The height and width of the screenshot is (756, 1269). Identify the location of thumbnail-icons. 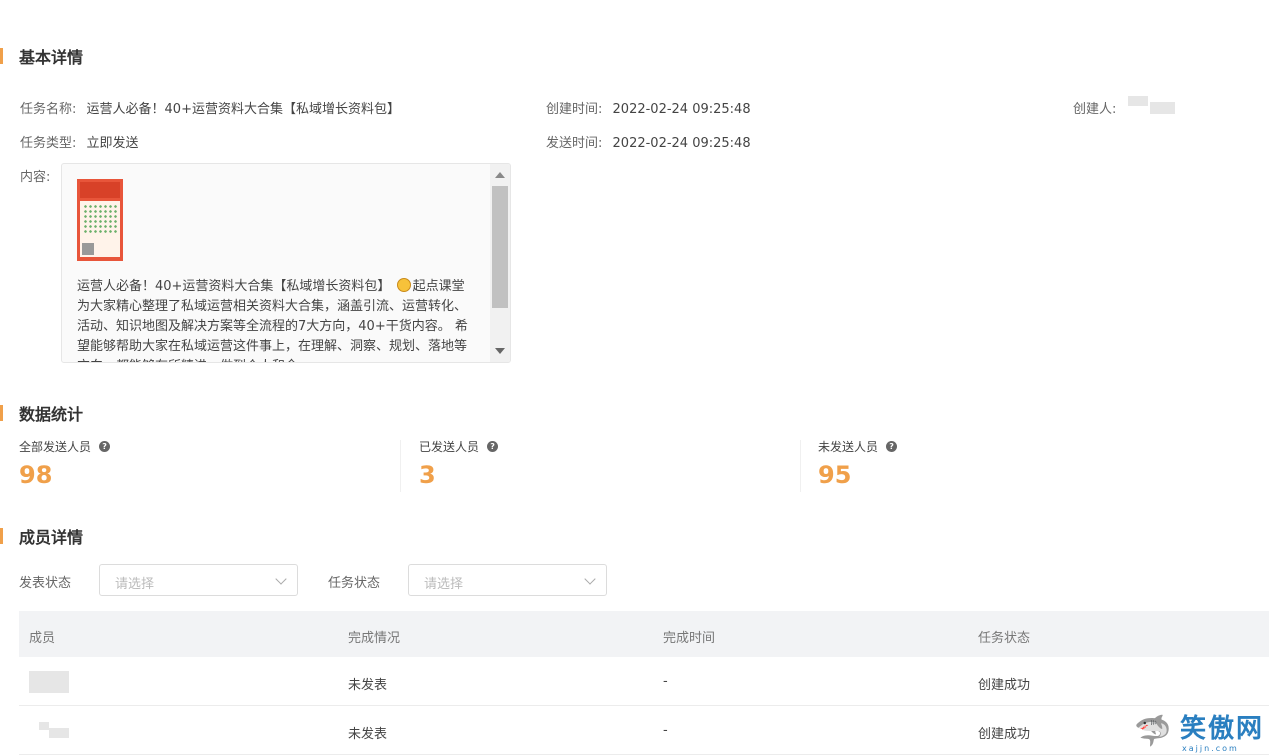
(100, 219).